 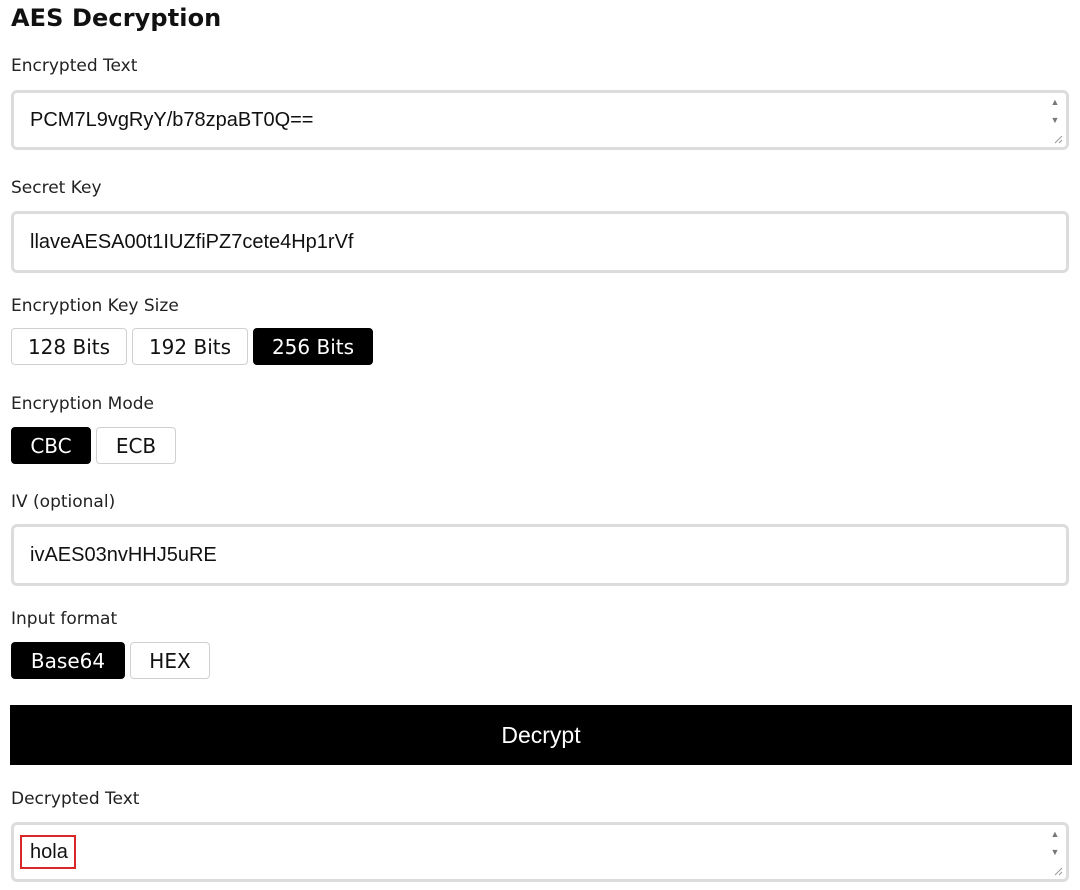 What do you see at coordinates (51, 445) in the screenshot?
I see `mode-cbc-button: CBC` at bounding box center [51, 445].